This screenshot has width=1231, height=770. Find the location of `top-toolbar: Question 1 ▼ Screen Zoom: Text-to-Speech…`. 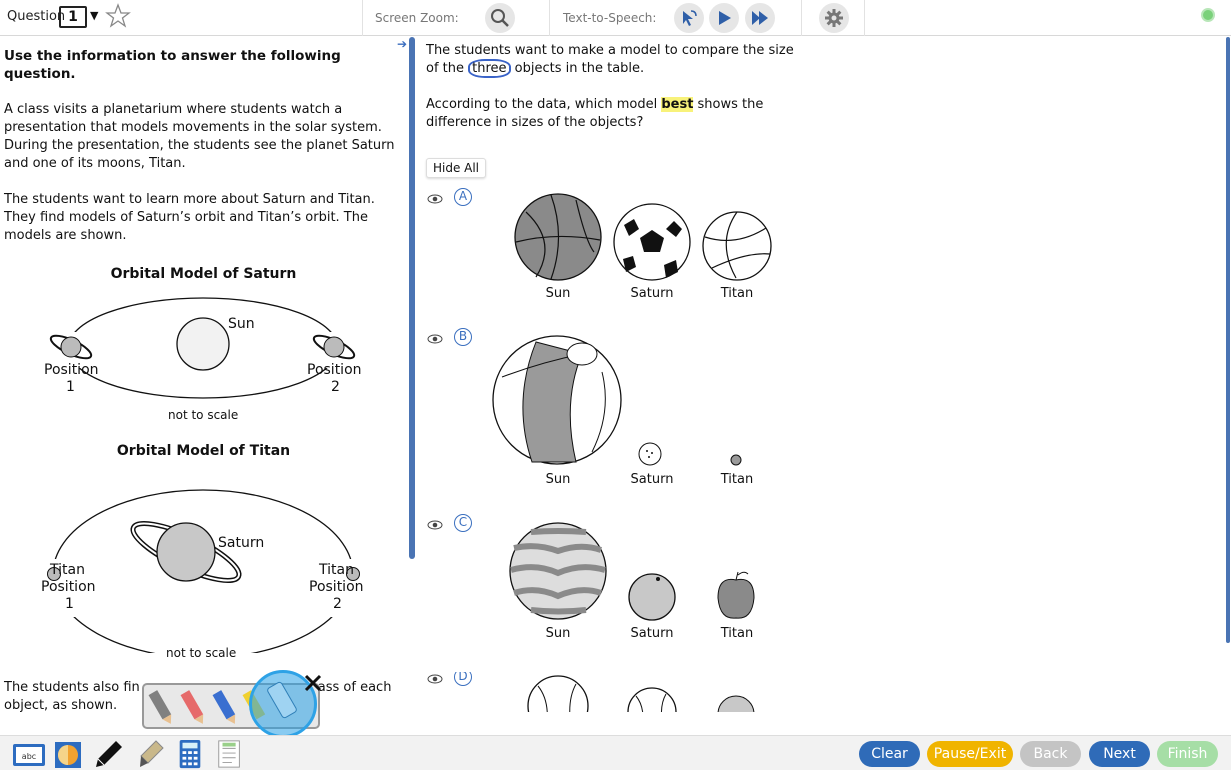

top-toolbar: Question 1 ▼ Screen Zoom: Text-to-Speech… is located at coordinates (615, 18).